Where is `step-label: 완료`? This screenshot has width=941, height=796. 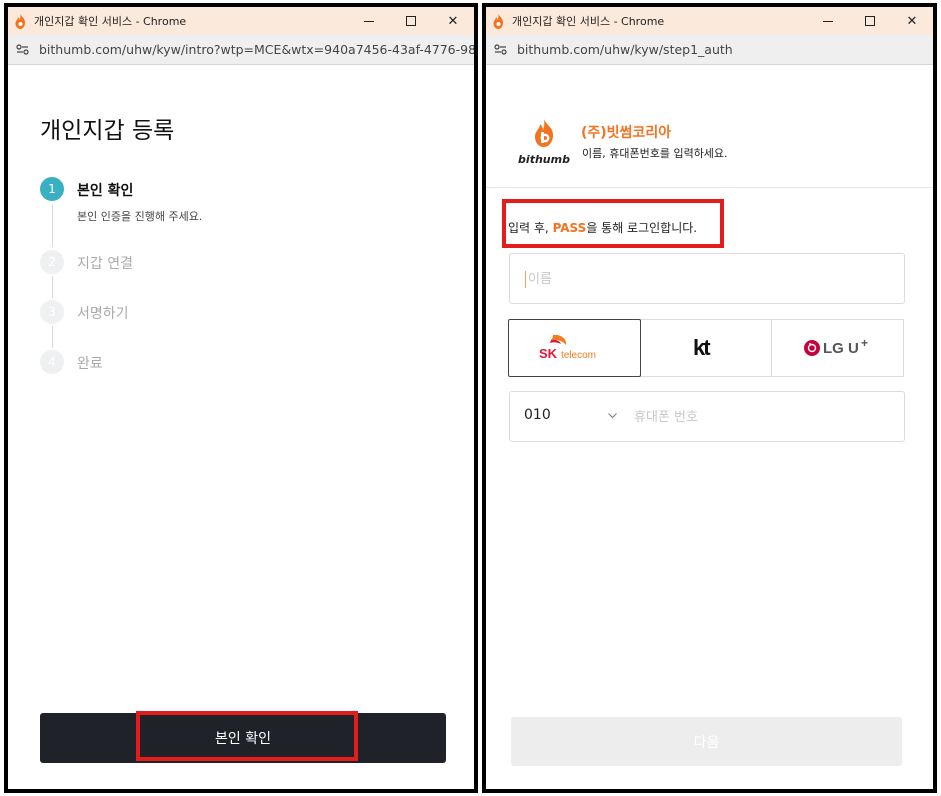 step-label: 완료 is located at coordinates (90, 364).